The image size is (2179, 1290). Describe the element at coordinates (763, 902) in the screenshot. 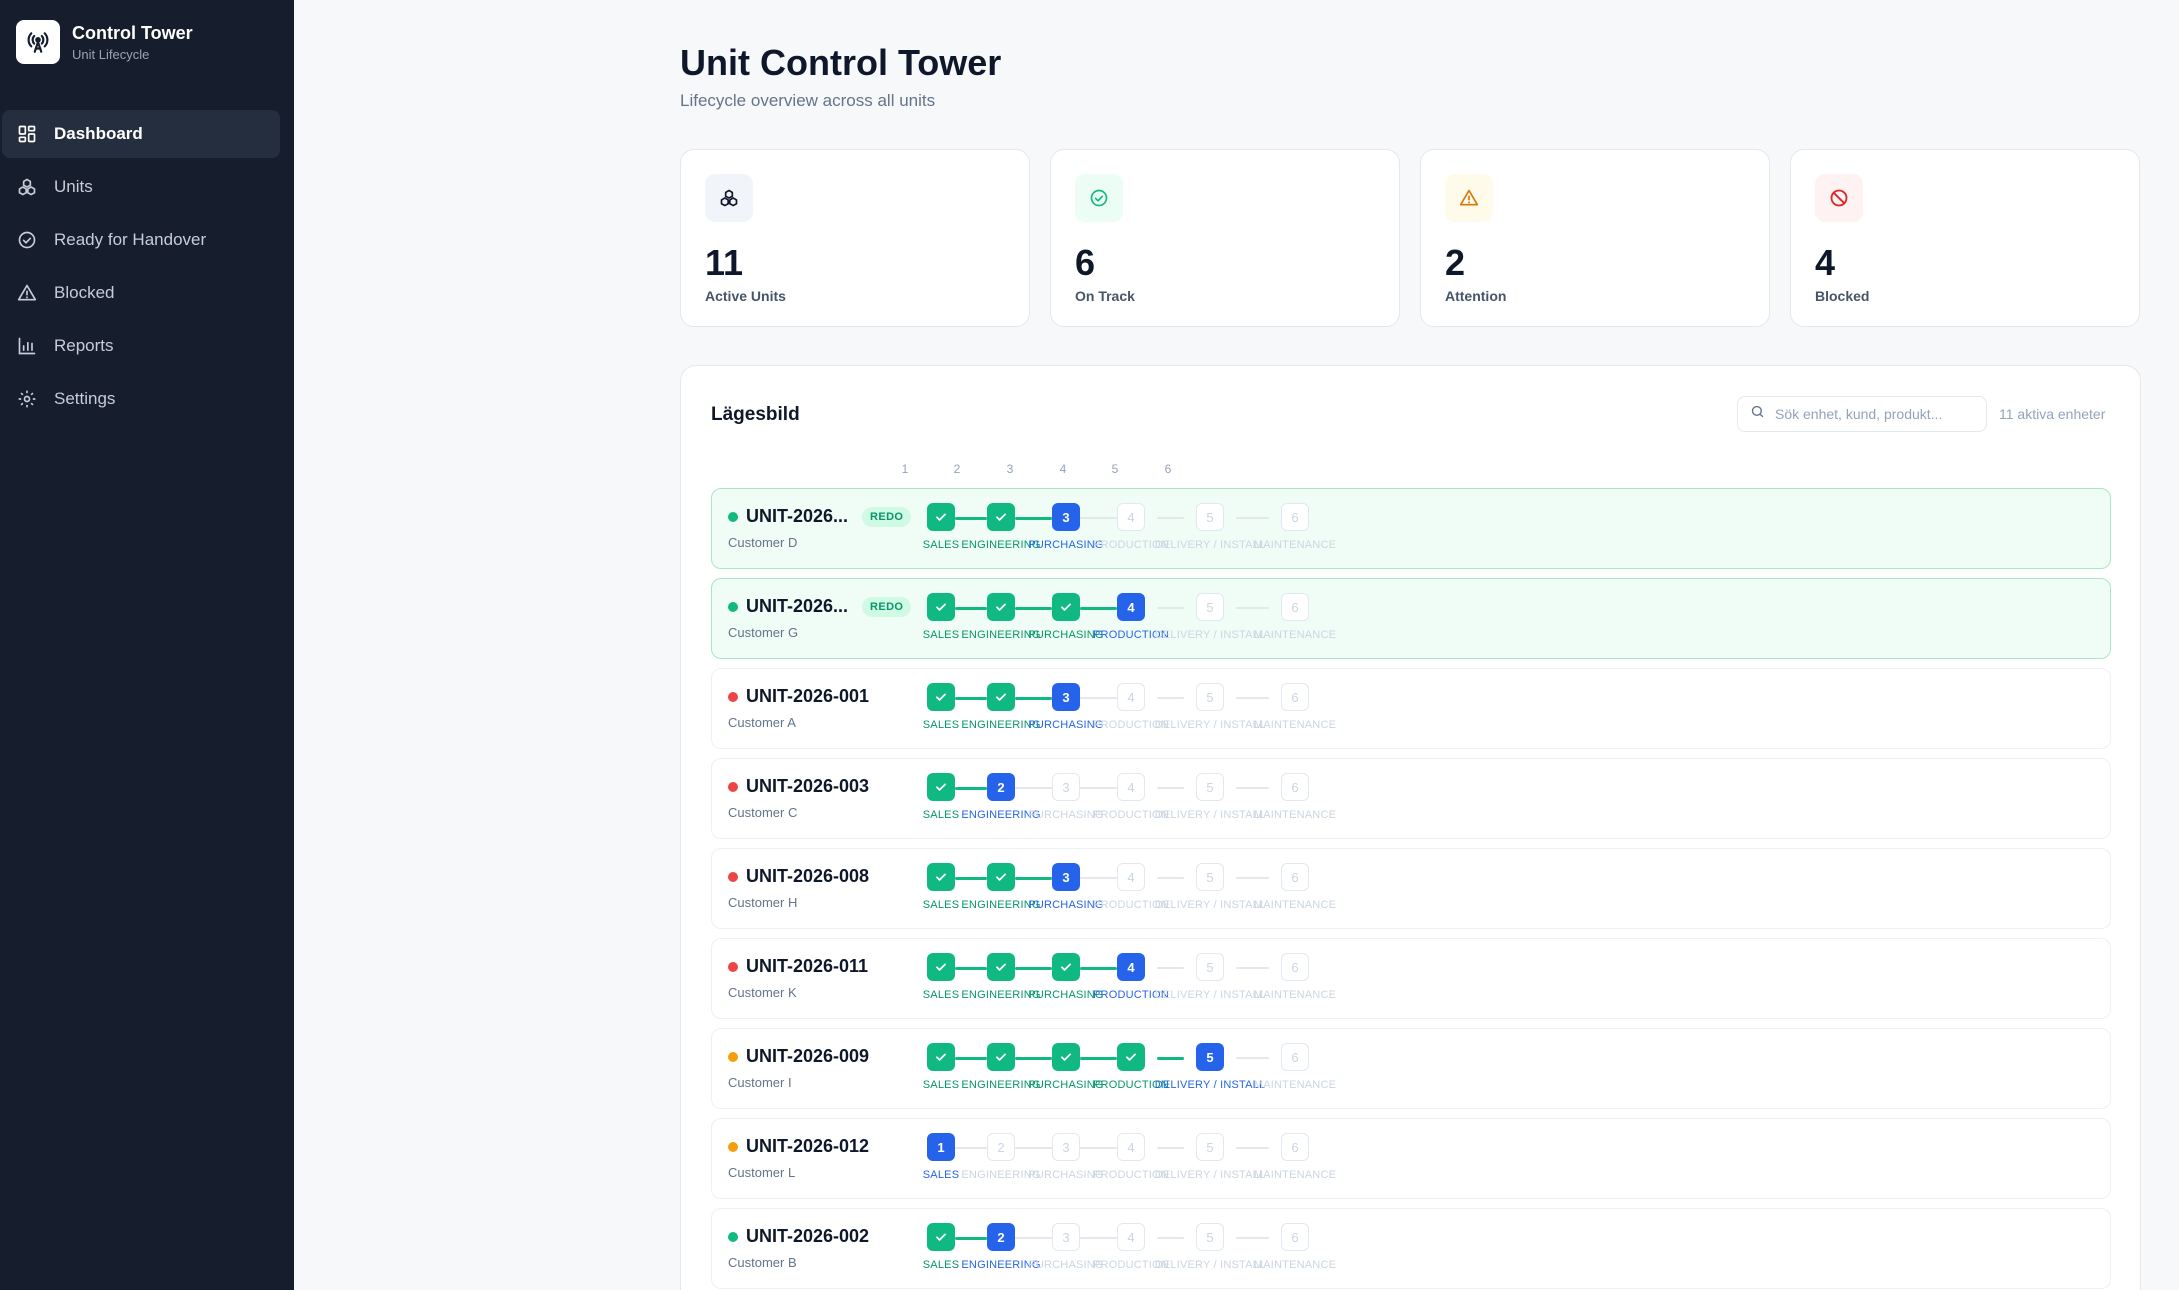

I see `customer-name: Customer H` at that location.